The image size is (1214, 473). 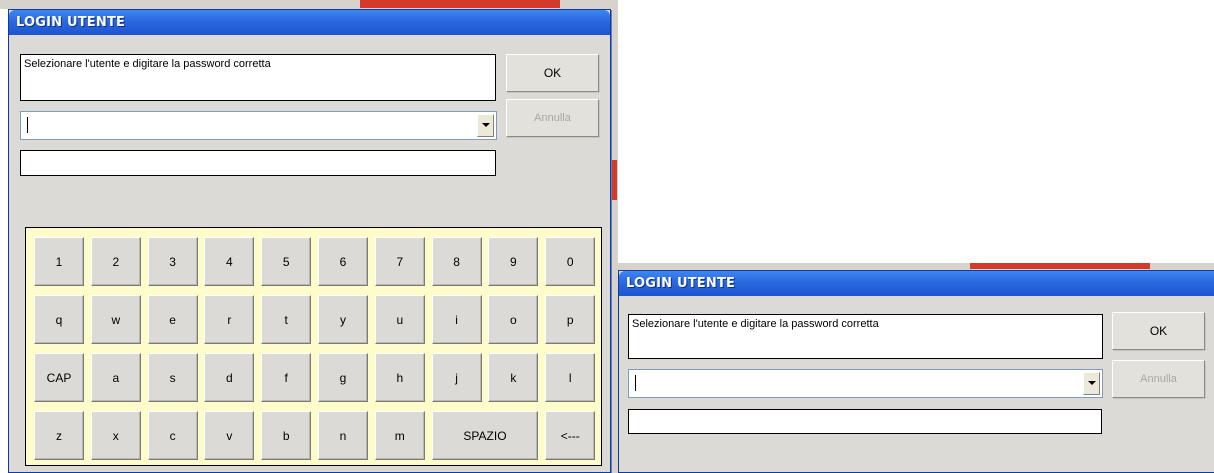 I want to click on key-v: v, so click(x=229, y=435).